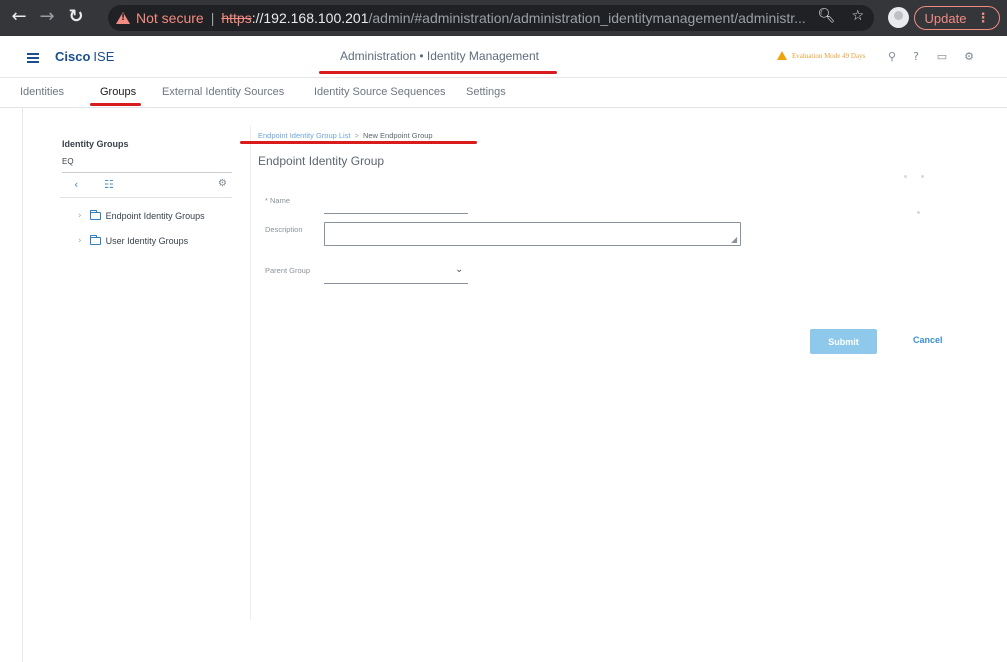 This screenshot has height=662, width=1007. Describe the element at coordinates (841, 16) in the screenshot. I see `omnibox-actions: 🔍︎ ☆` at that location.